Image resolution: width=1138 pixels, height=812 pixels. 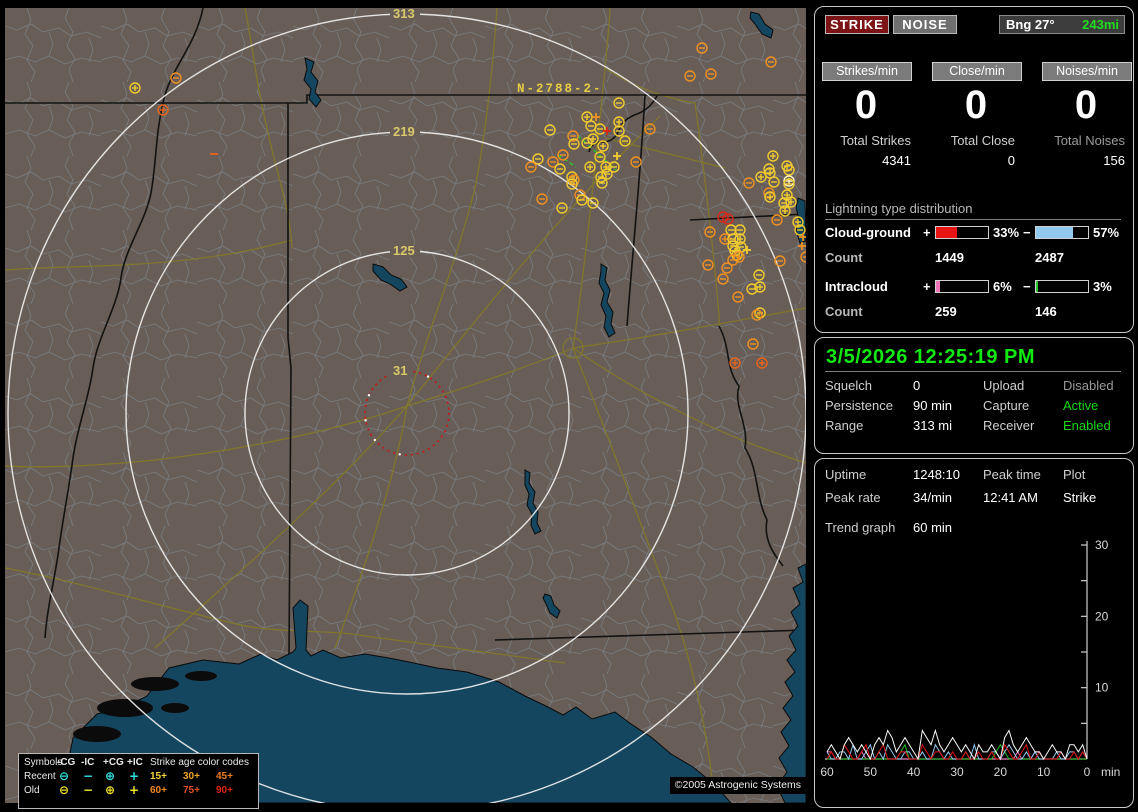 What do you see at coordinates (88, 762) in the screenshot?
I see `legend-col--IC: -IC` at bounding box center [88, 762].